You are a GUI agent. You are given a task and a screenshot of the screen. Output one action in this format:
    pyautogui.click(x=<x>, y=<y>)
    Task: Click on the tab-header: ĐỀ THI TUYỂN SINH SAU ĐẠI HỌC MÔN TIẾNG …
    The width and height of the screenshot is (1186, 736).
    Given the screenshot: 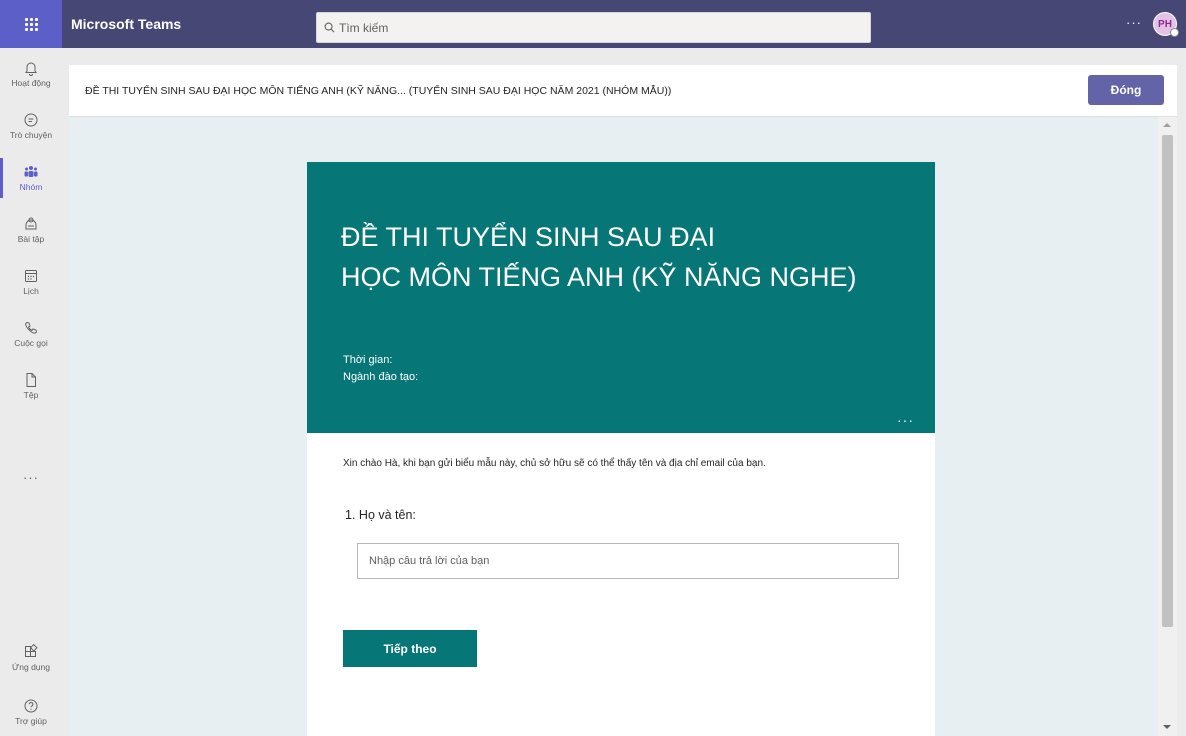 What is the action you would take?
    pyautogui.click(x=623, y=91)
    